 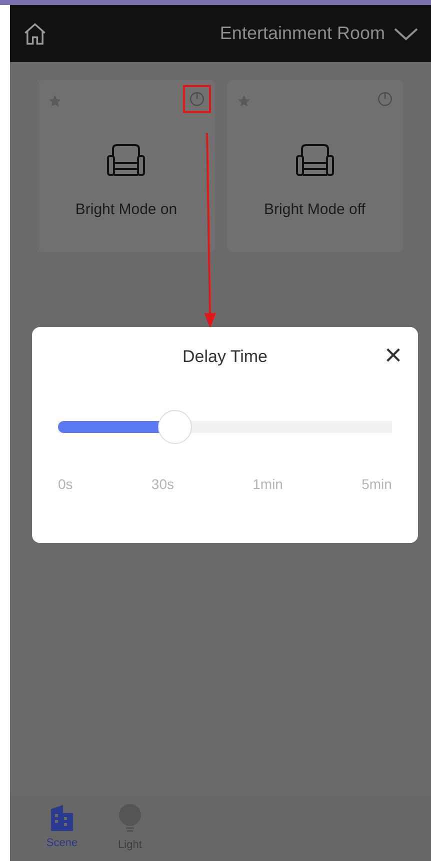 What do you see at coordinates (406, 34) in the screenshot?
I see `chevron-down-icon` at bounding box center [406, 34].